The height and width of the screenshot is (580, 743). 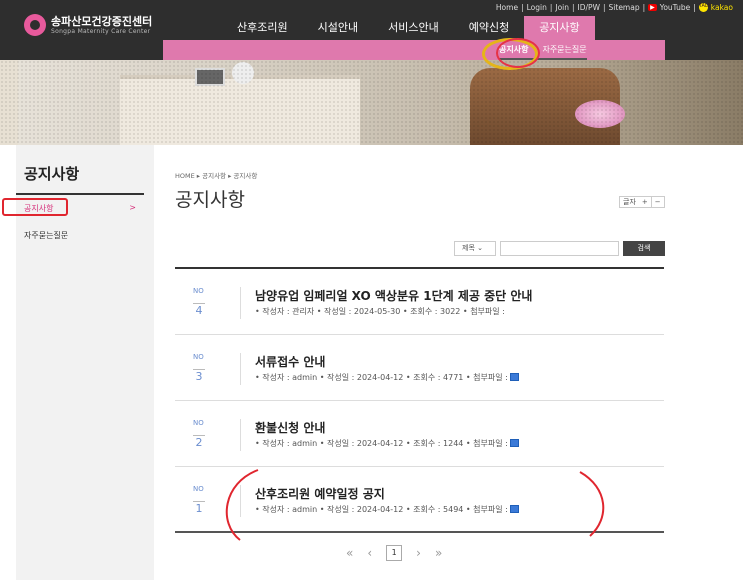 I want to click on font-minus-button: −, so click(x=657, y=202).